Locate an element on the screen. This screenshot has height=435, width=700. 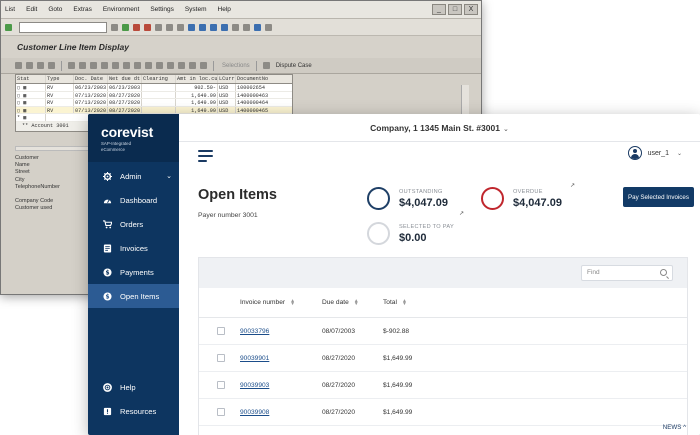
find-input: Find is located at coordinates (627, 273).